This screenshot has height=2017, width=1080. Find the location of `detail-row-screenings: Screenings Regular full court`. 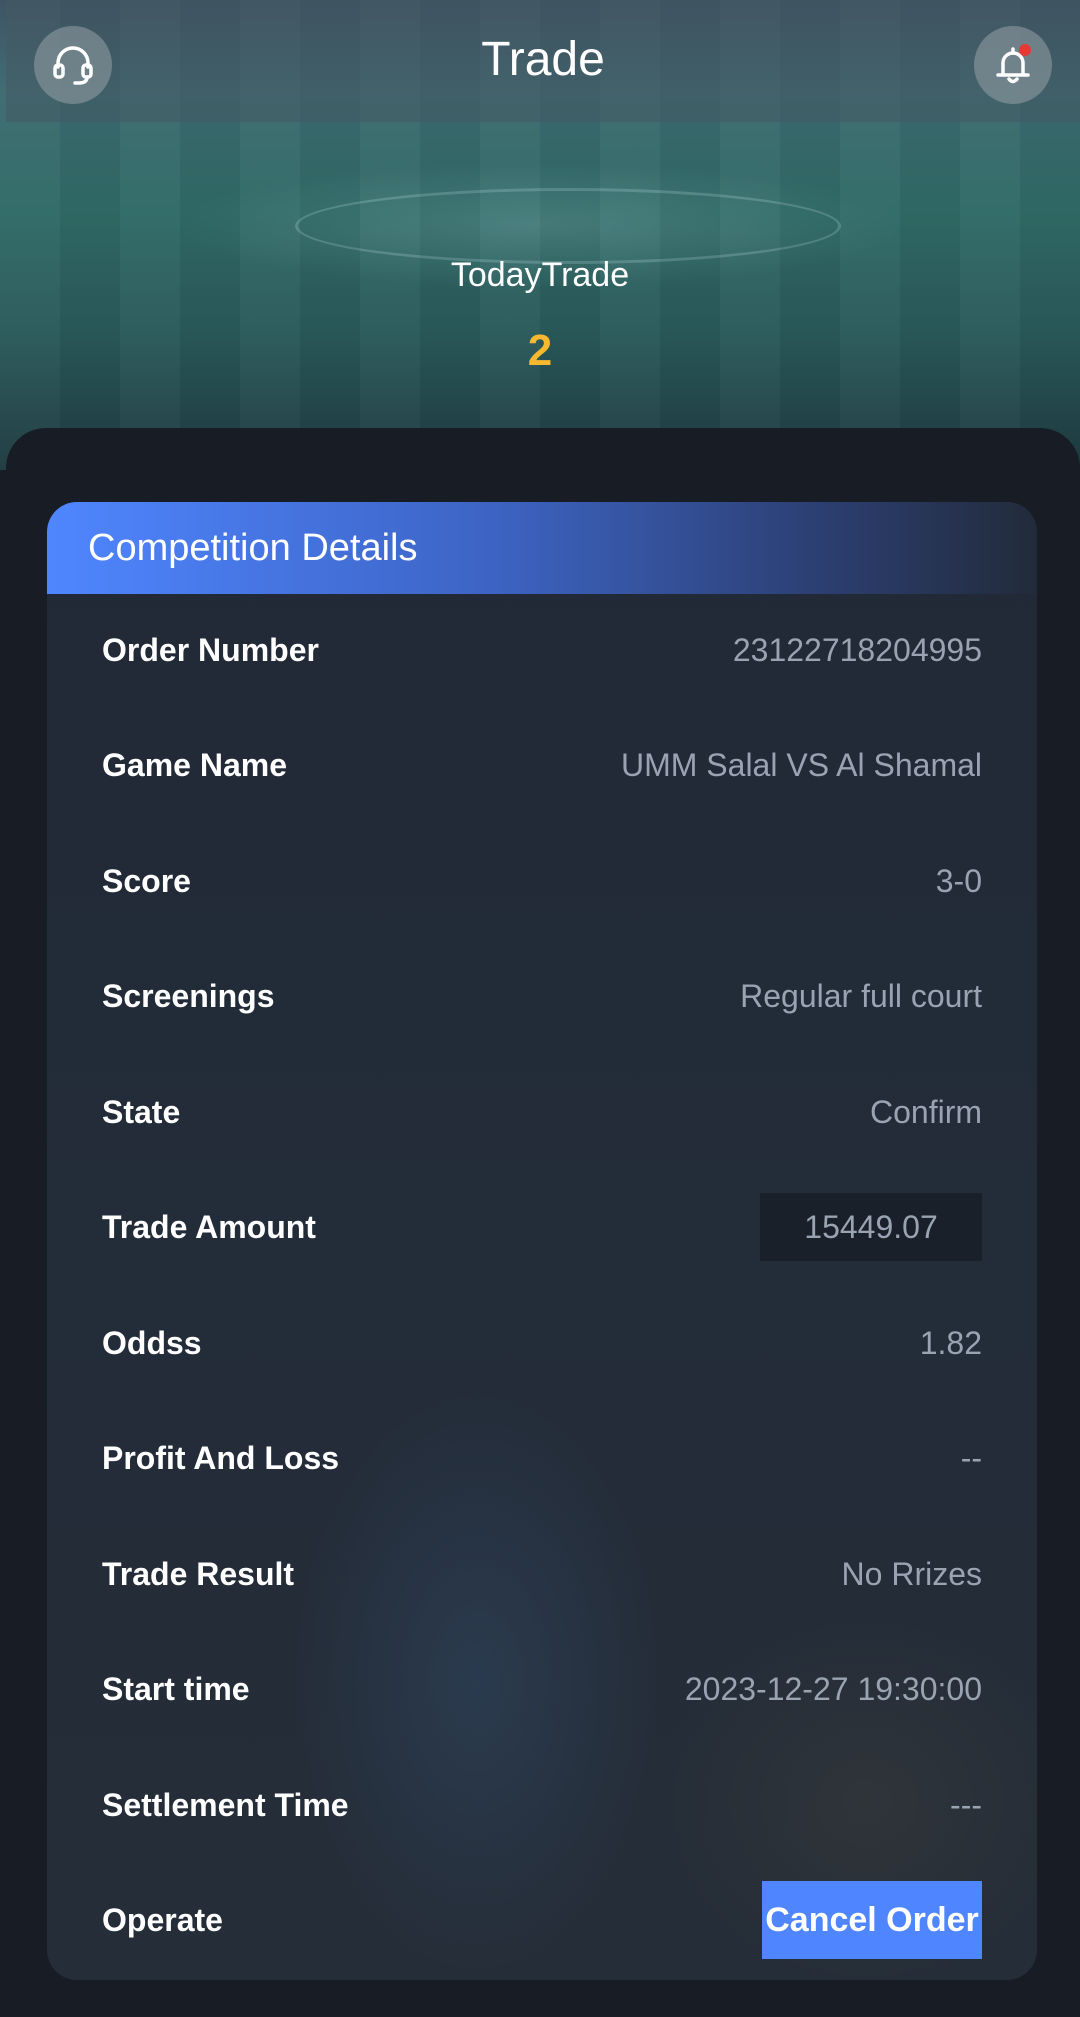

detail-row-screenings: Screenings Regular full court is located at coordinates (542, 996).